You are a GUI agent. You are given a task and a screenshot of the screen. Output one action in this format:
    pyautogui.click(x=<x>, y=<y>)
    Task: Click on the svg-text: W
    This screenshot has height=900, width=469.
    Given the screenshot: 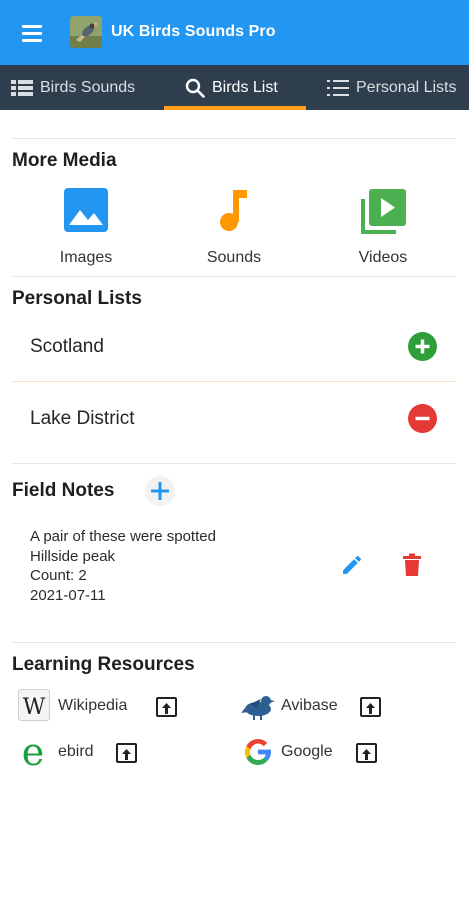 What is the action you would take?
    pyautogui.click(x=34, y=707)
    